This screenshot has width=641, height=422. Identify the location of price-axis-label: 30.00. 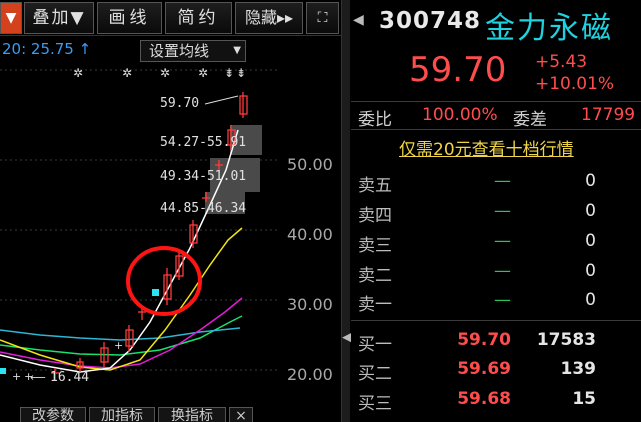
(310, 304).